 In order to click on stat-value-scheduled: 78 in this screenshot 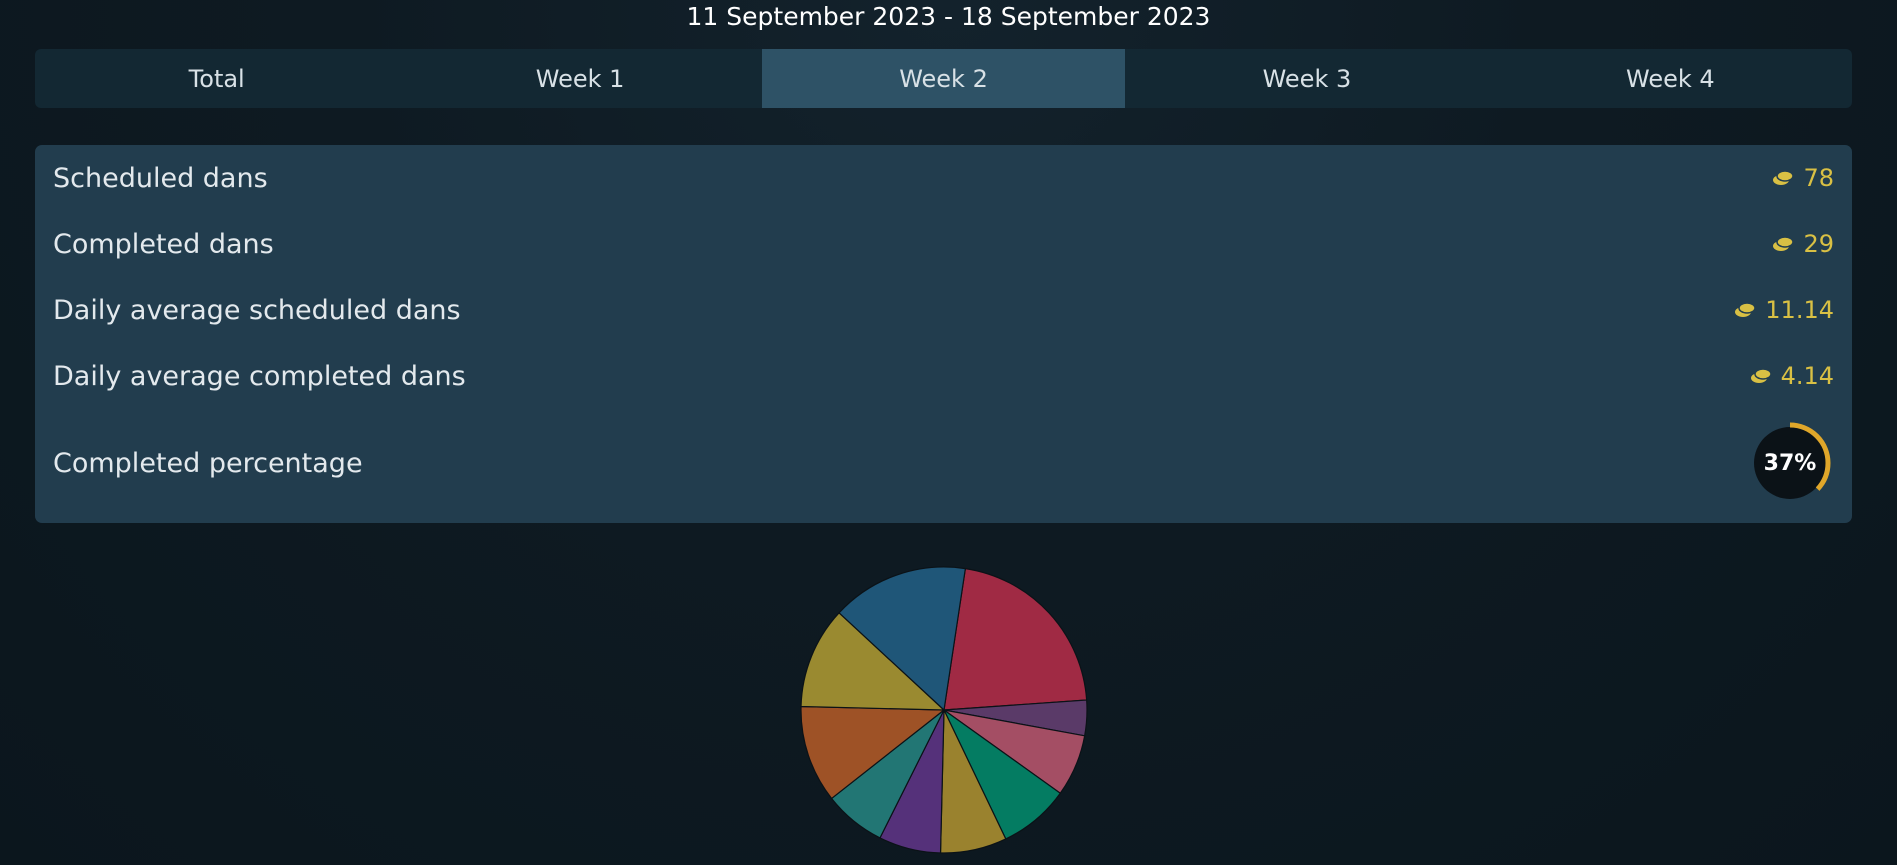, I will do `click(1802, 178)`.